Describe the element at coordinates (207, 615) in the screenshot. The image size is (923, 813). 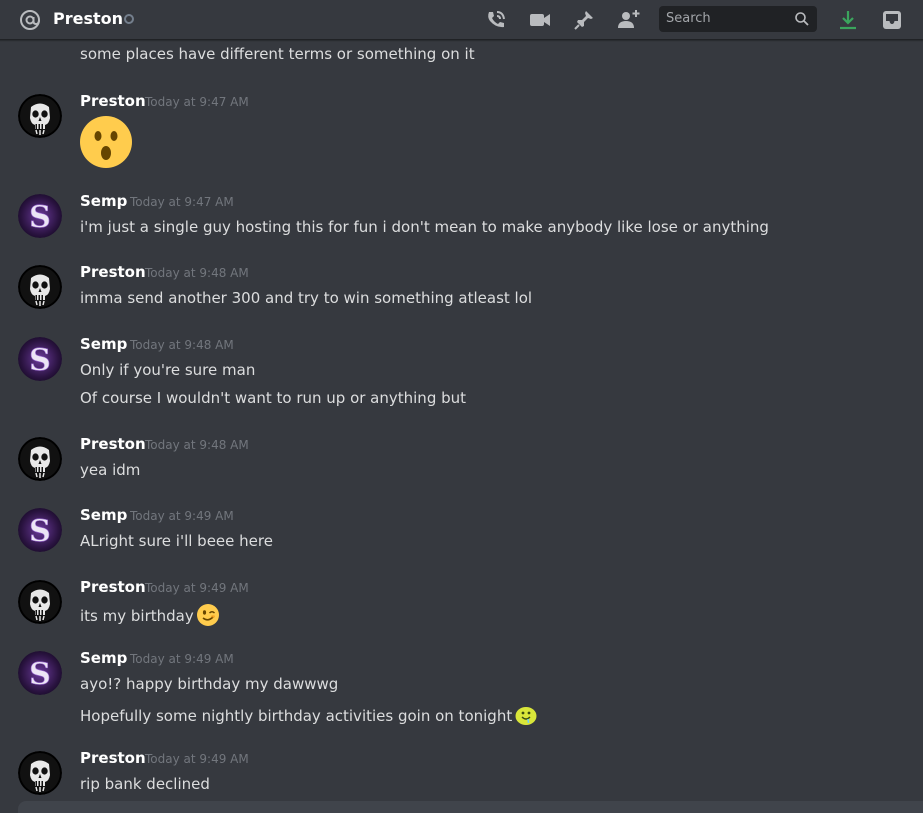
I see `wink-emoji` at that location.